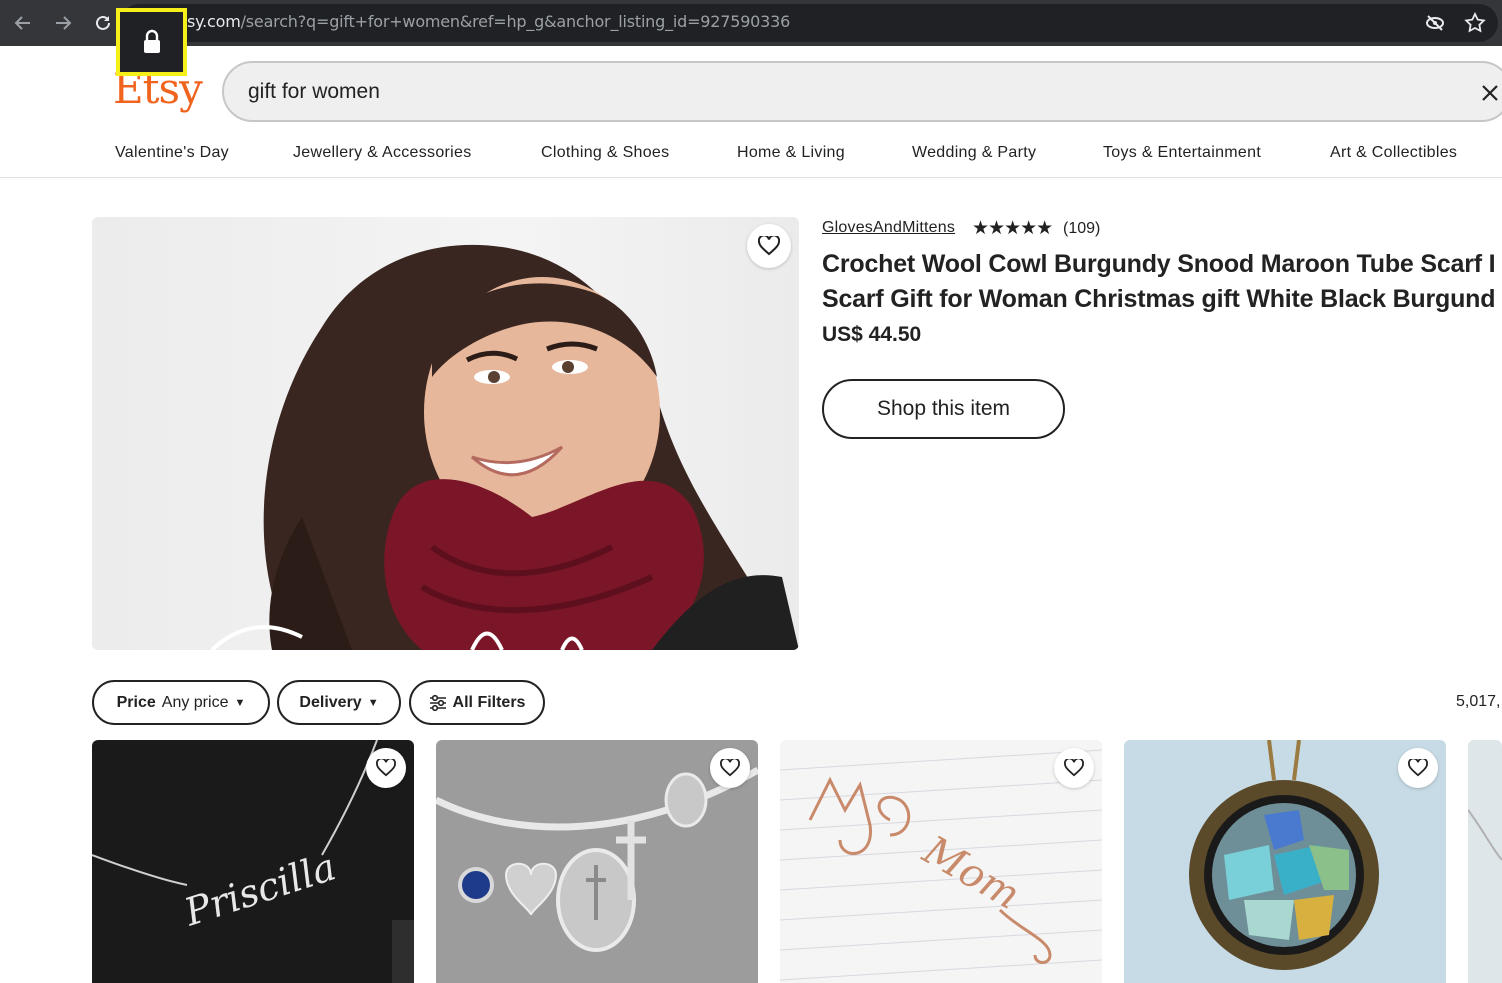 The height and width of the screenshot is (983, 1502). I want to click on shop-name-link: GlovesAndMittens, so click(888, 228).